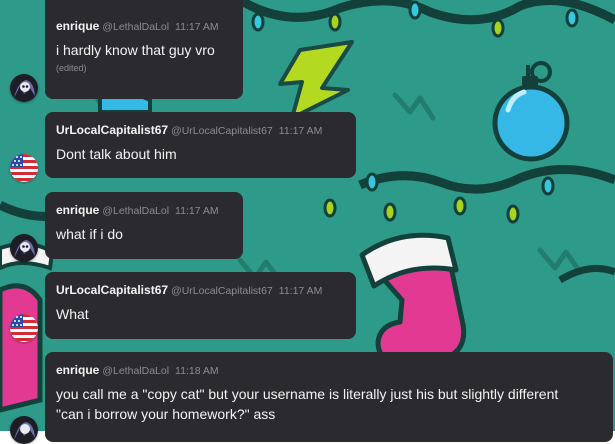 This screenshot has height=444, width=615. What do you see at coordinates (197, 371) in the screenshot?
I see `timestamp: 11:18 AM` at bounding box center [197, 371].